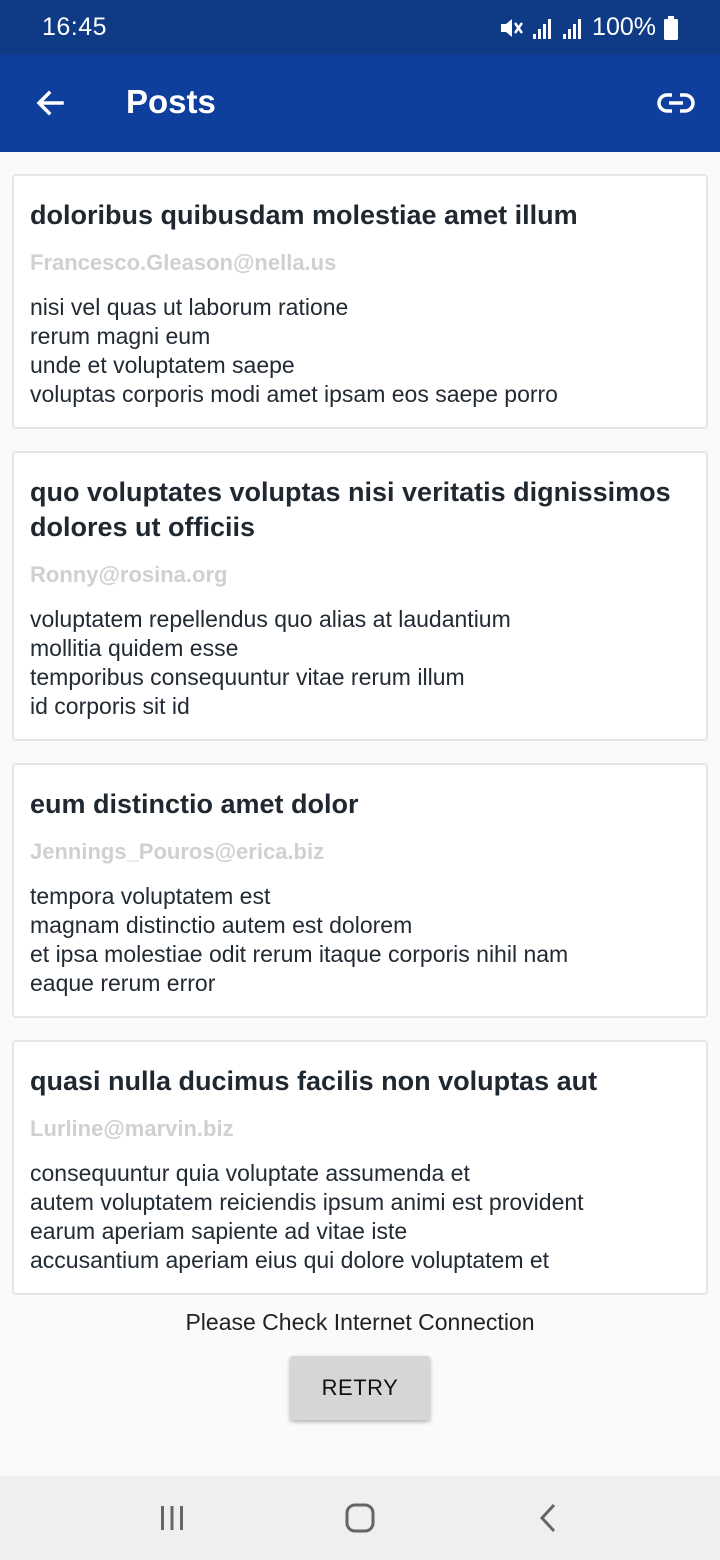 This screenshot has height=1560, width=720. What do you see at coordinates (624, 27) in the screenshot?
I see `battery-percent: 100%` at bounding box center [624, 27].